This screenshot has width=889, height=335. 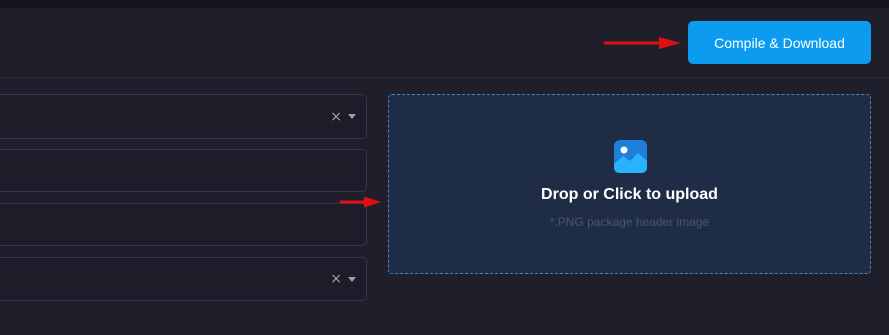 I want to click on upload-hint: *.PNG package header image, so click(x=629, y=222).